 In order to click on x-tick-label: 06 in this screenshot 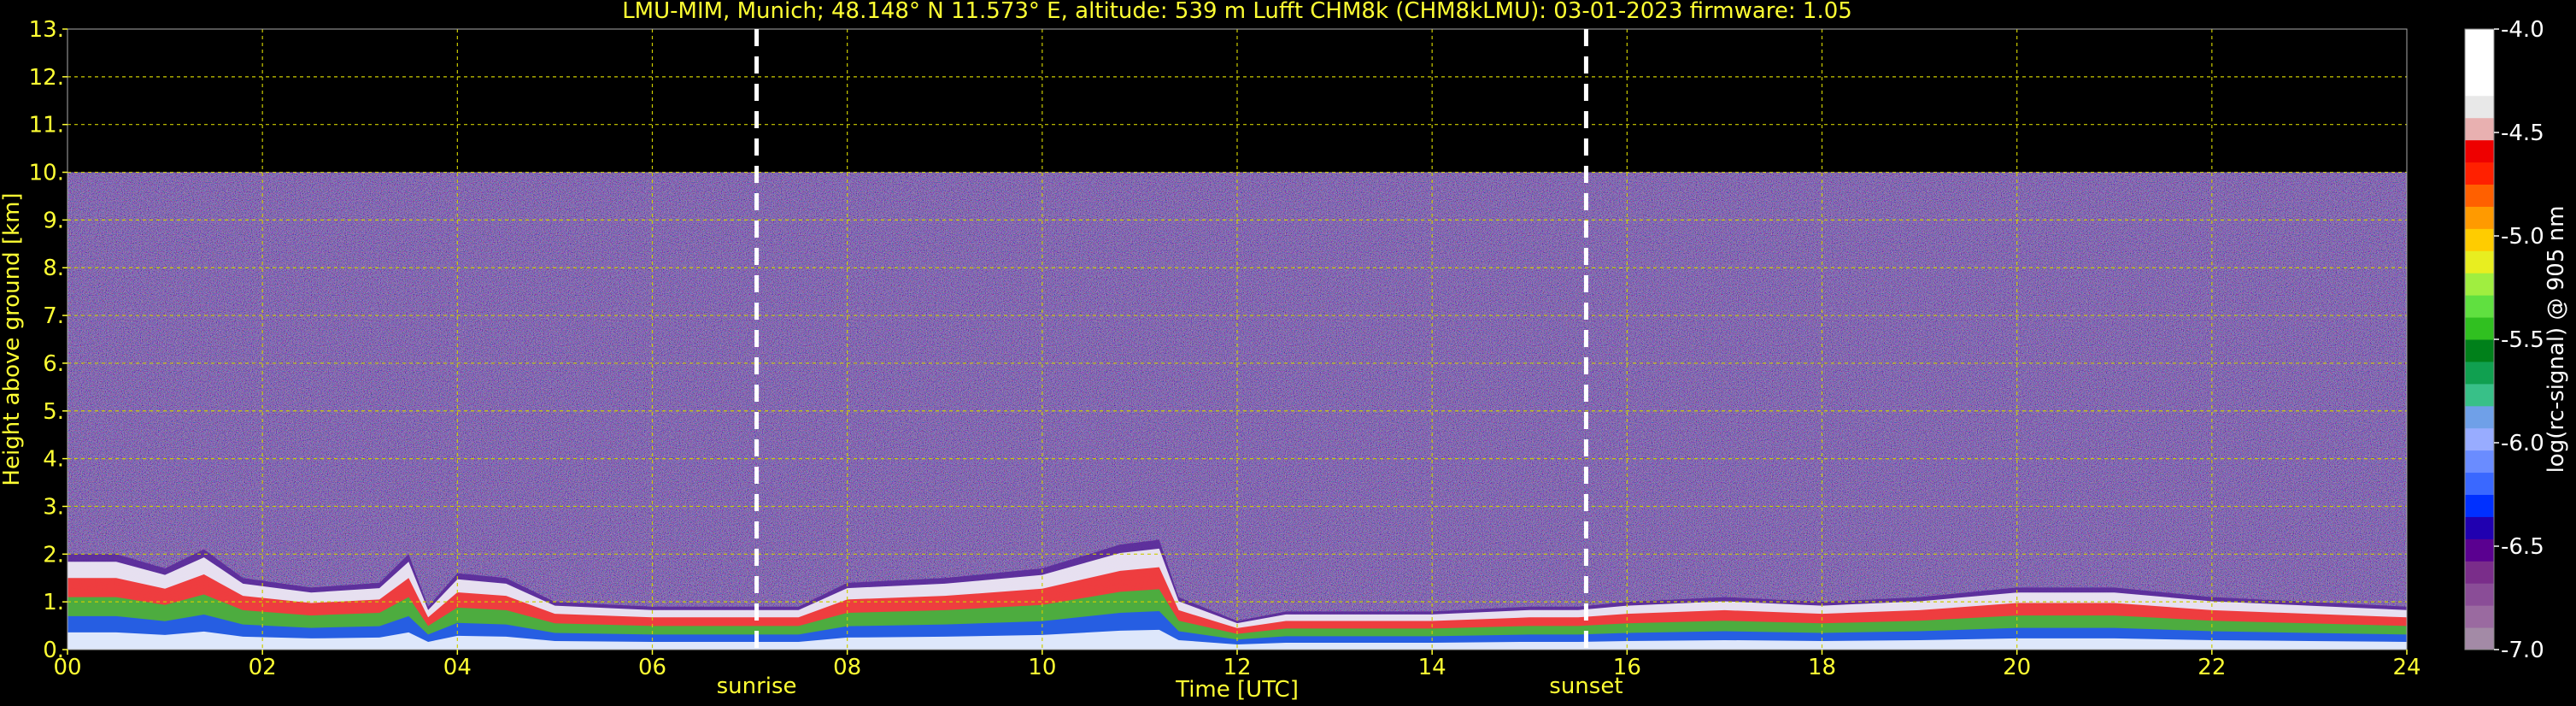, I will do `click(652, 667)`.